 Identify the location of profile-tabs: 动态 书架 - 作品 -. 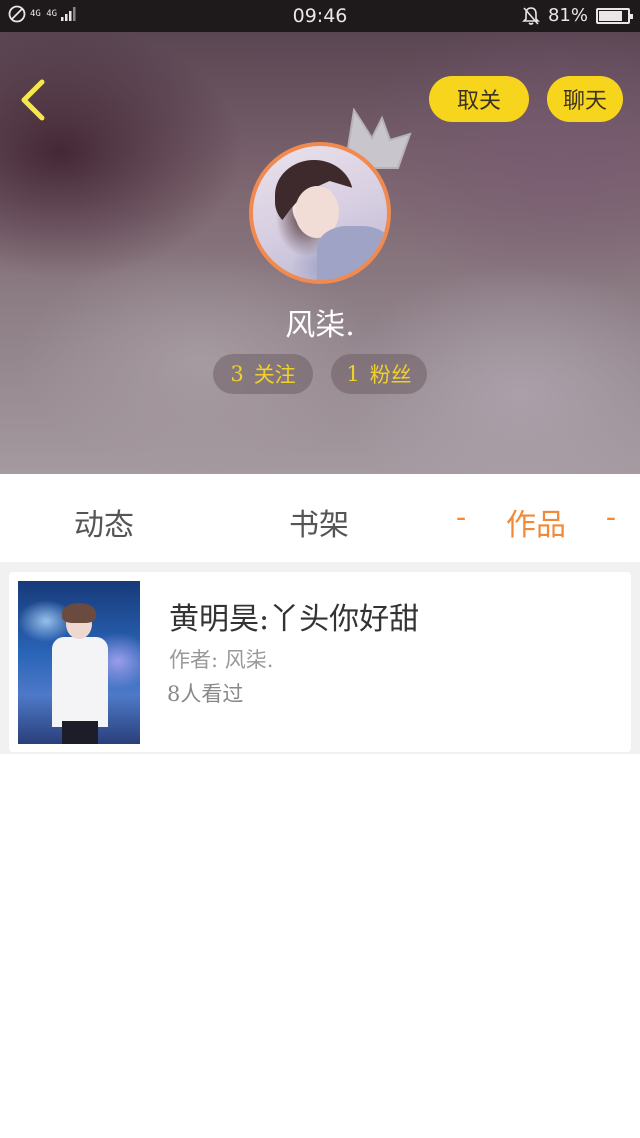
(320, 519).